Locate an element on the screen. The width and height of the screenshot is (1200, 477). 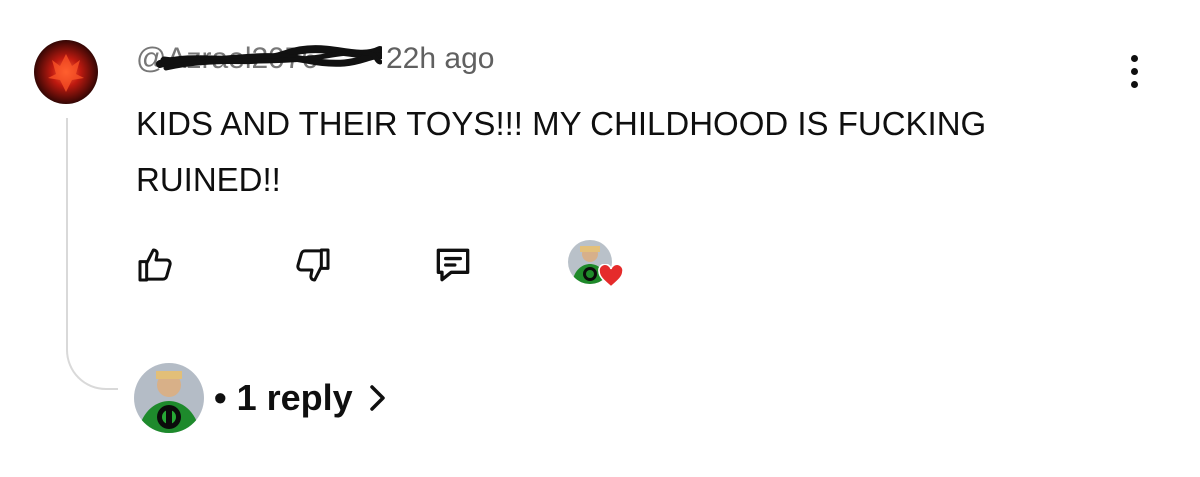
dislike-button is located at coordinates (313, 265).